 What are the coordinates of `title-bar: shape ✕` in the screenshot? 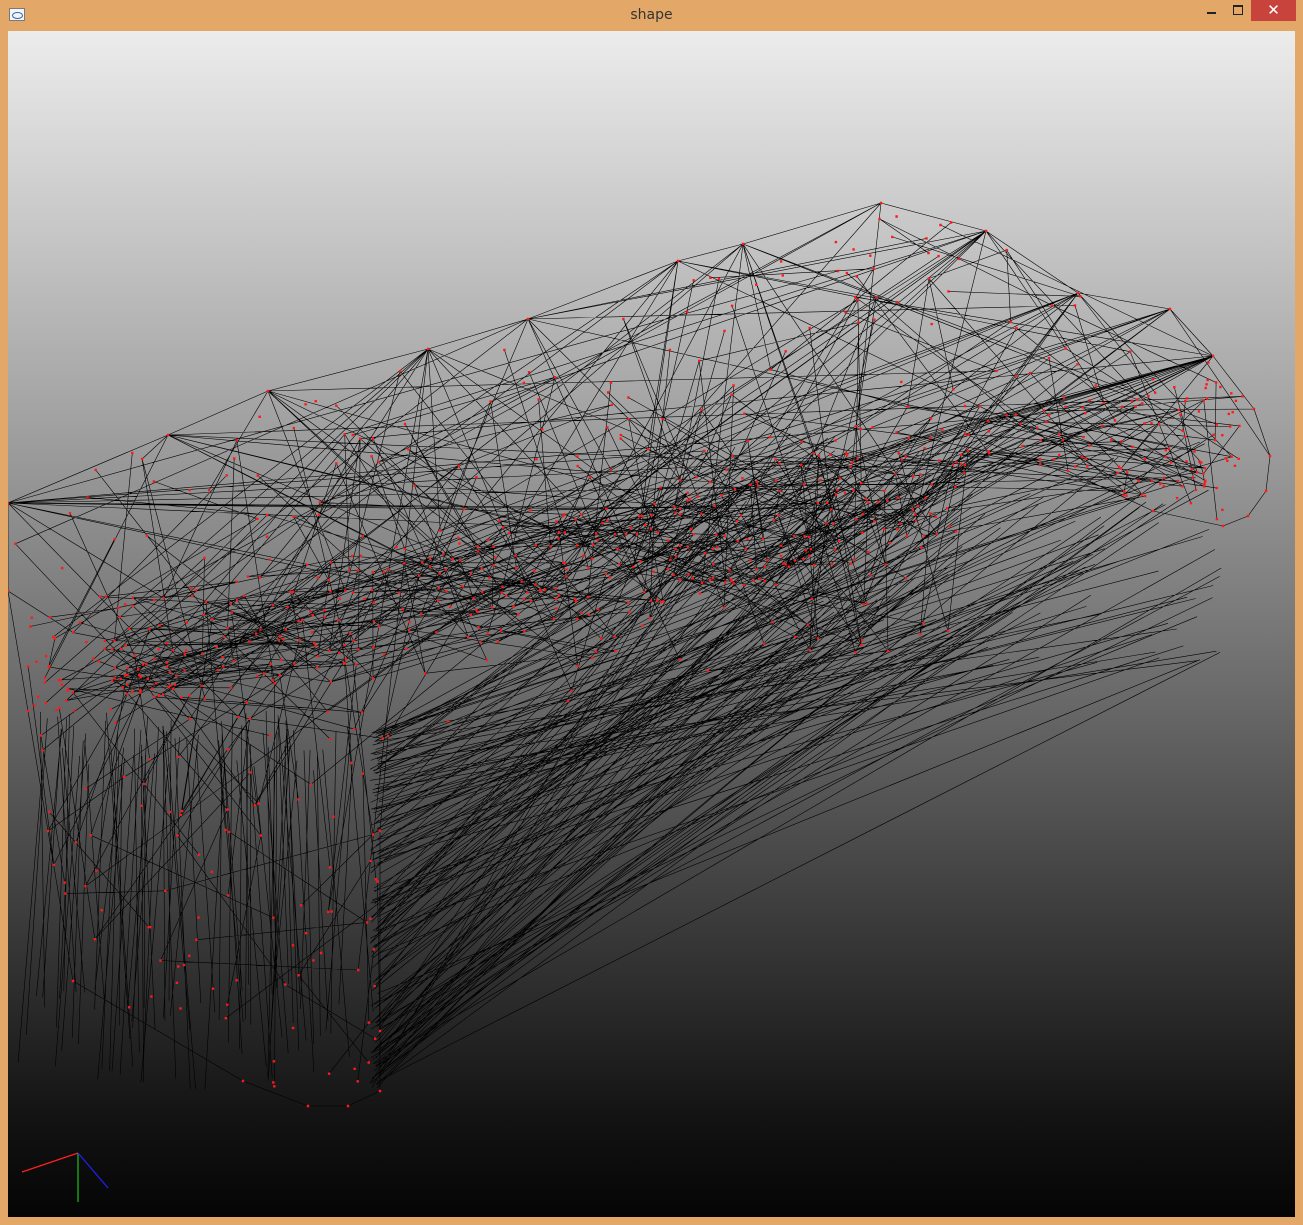 It's located at (651, 15).